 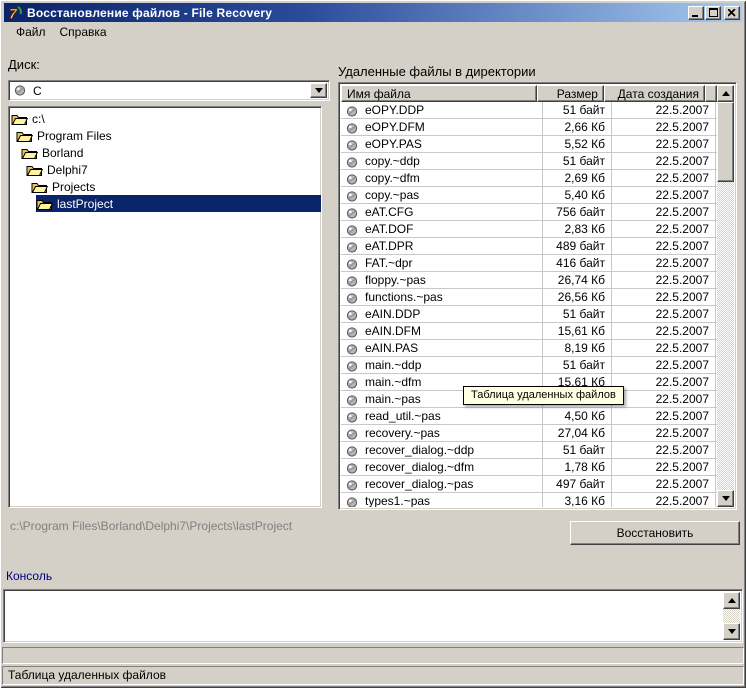 I want to click on file-name: functions.~pas, so click(x=404, y=297).